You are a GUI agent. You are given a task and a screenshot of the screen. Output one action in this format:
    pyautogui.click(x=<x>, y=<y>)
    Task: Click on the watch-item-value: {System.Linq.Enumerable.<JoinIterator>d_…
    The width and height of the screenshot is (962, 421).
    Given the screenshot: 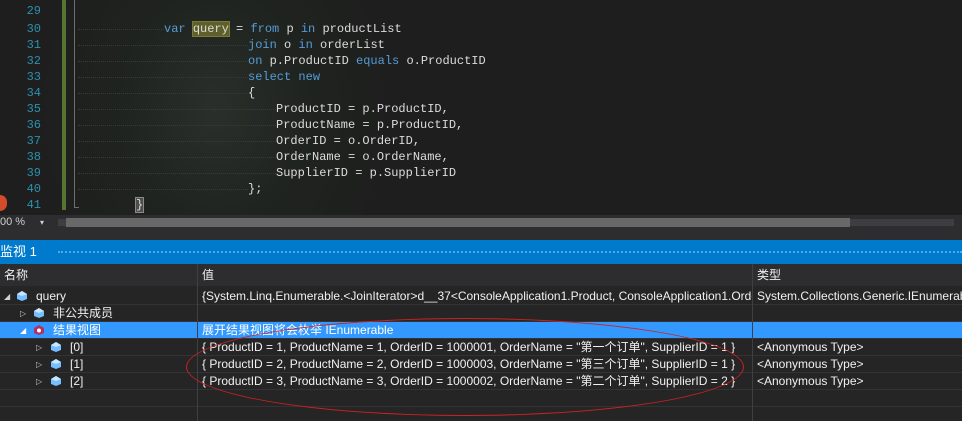 What is the action you would take?
    pyautogui.click(x=477, y=296)
    